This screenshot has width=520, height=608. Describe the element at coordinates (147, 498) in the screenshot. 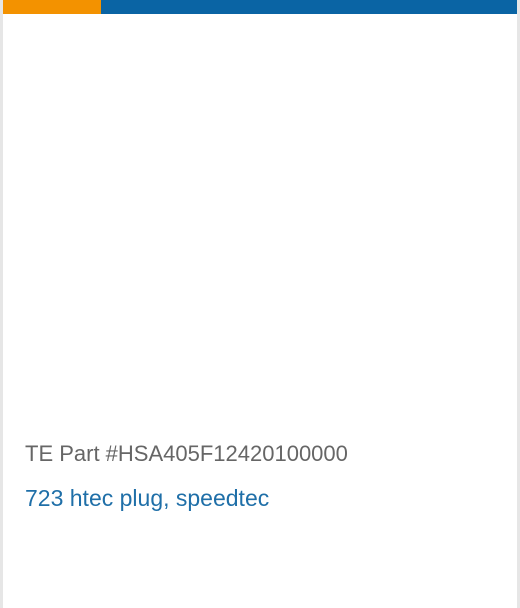

I see `product-name-link: 723 htec plug, speedtec` at that location.